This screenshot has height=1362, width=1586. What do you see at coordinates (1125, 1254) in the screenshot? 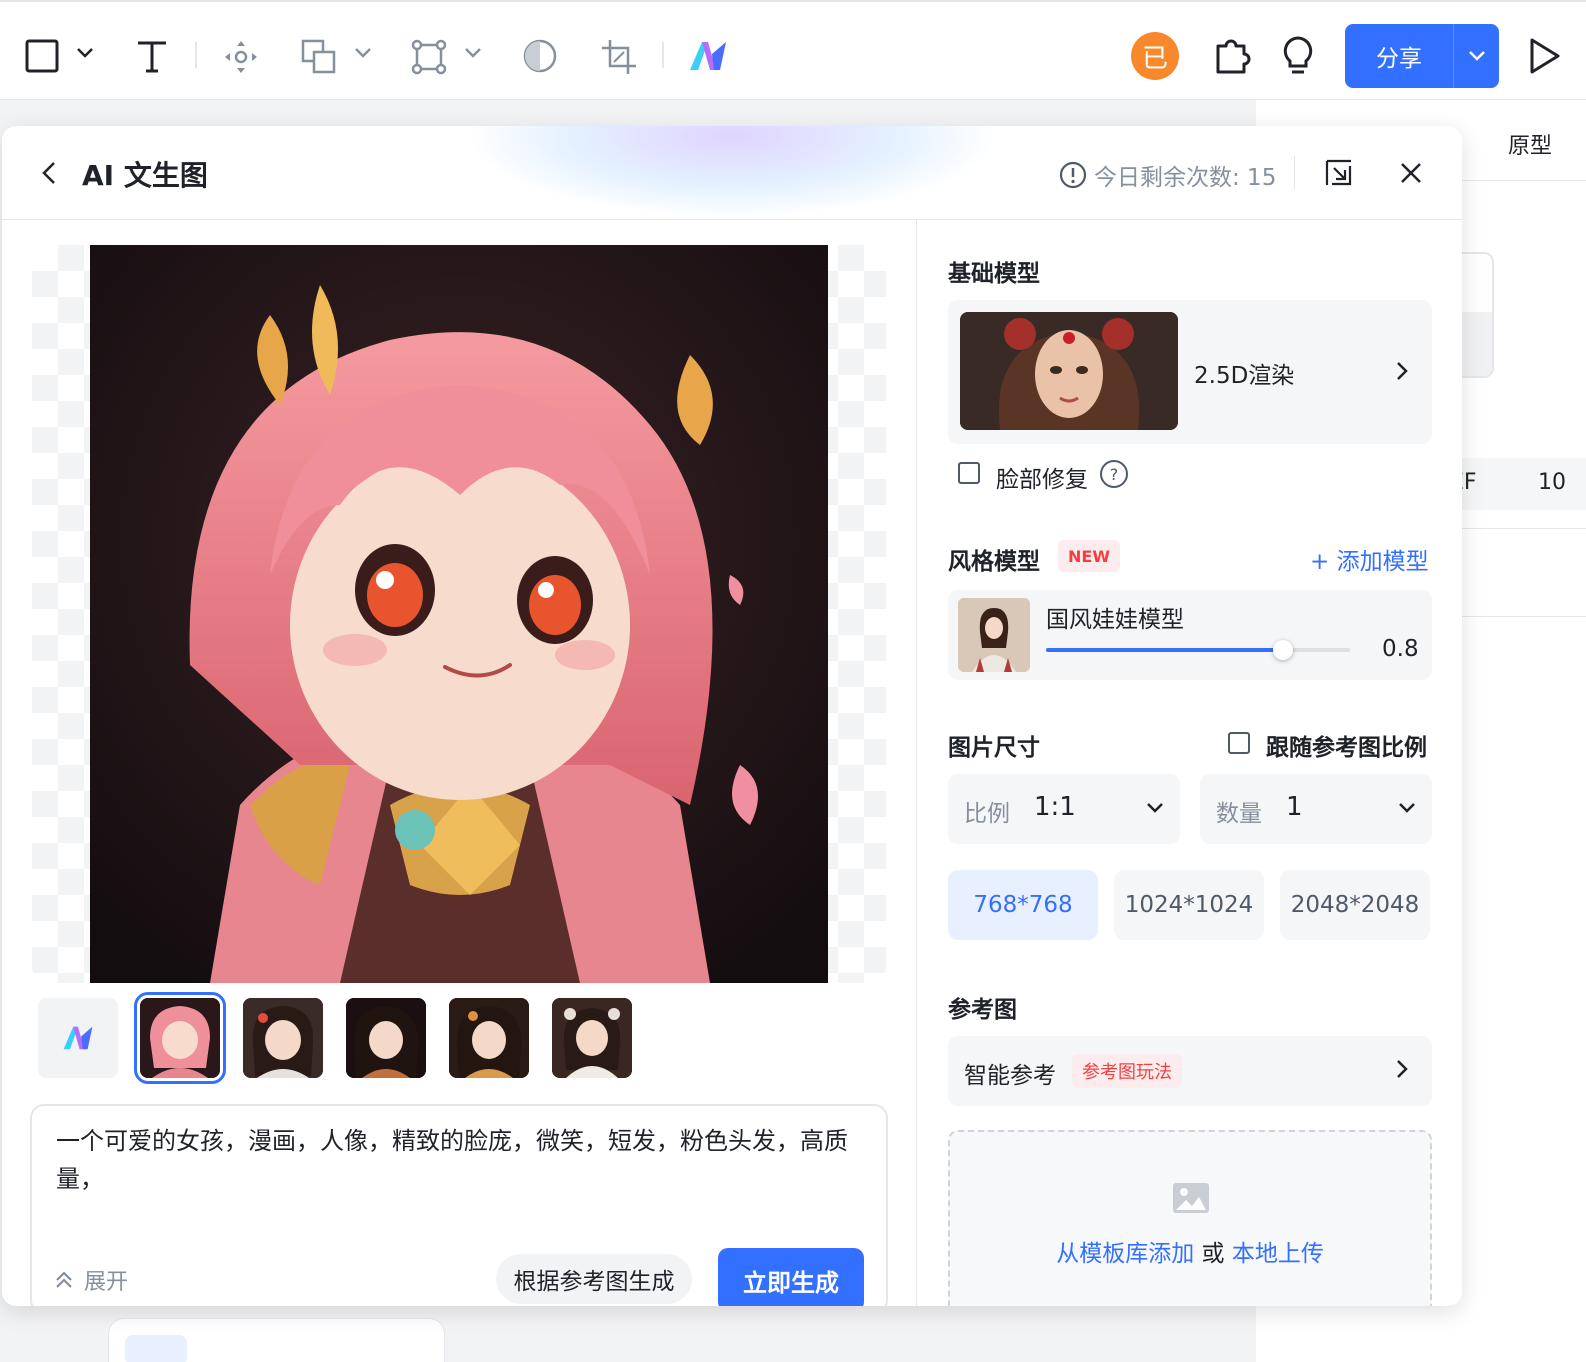
I see `add-from-template-link: 从模板库添加` at bounding box center [1125, 1254].